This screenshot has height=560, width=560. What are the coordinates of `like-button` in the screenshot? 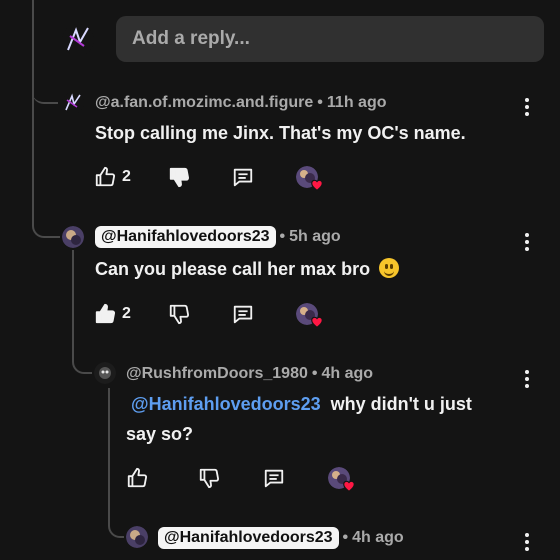 It's located at (137, 478).